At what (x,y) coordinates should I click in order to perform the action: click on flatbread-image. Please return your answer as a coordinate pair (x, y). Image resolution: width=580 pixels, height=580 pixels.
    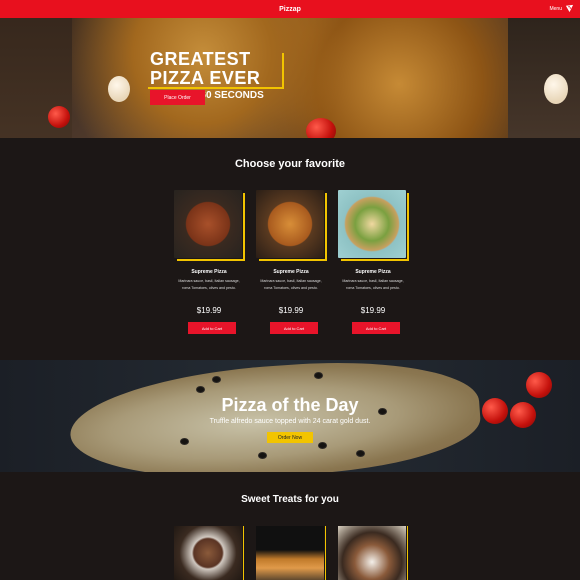
    Looking at the image, I should click on (275, 416).